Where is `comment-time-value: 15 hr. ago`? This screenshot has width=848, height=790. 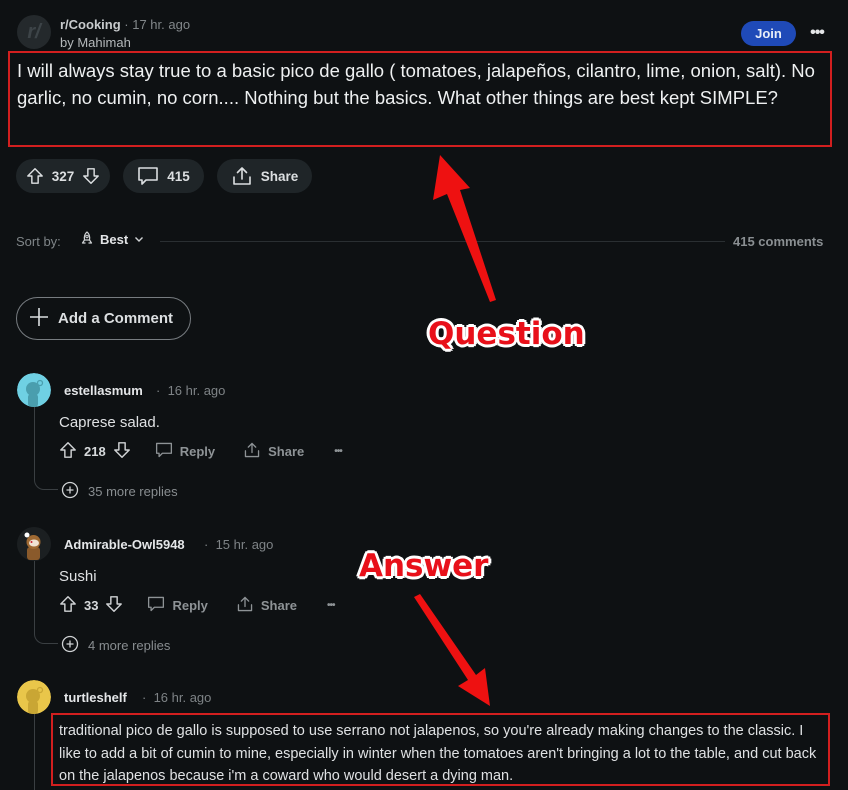
comment-time-value: 15 hr. ago is located at coordinates (244, 544).